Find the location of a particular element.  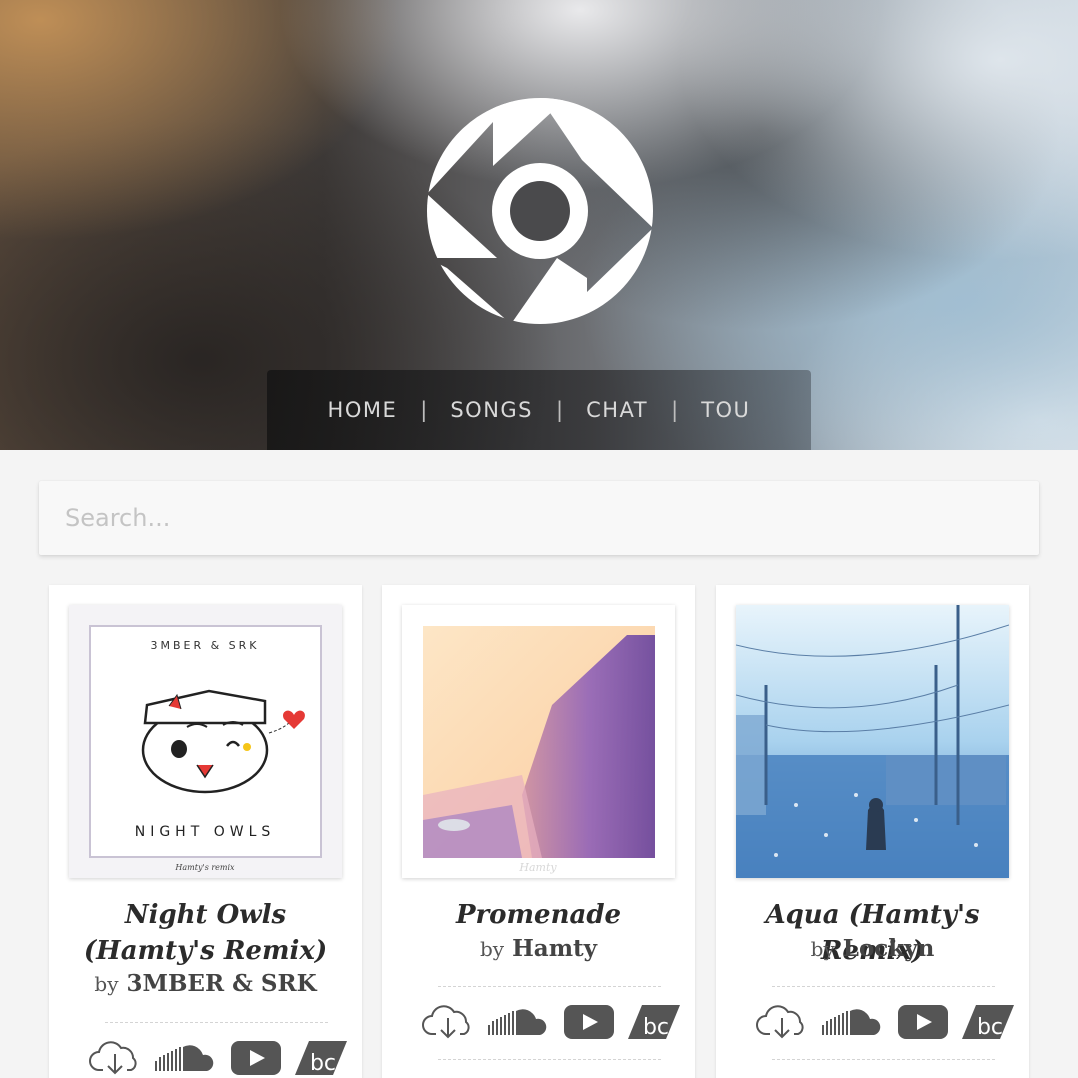

search-box is located at coordinates (539, 518).